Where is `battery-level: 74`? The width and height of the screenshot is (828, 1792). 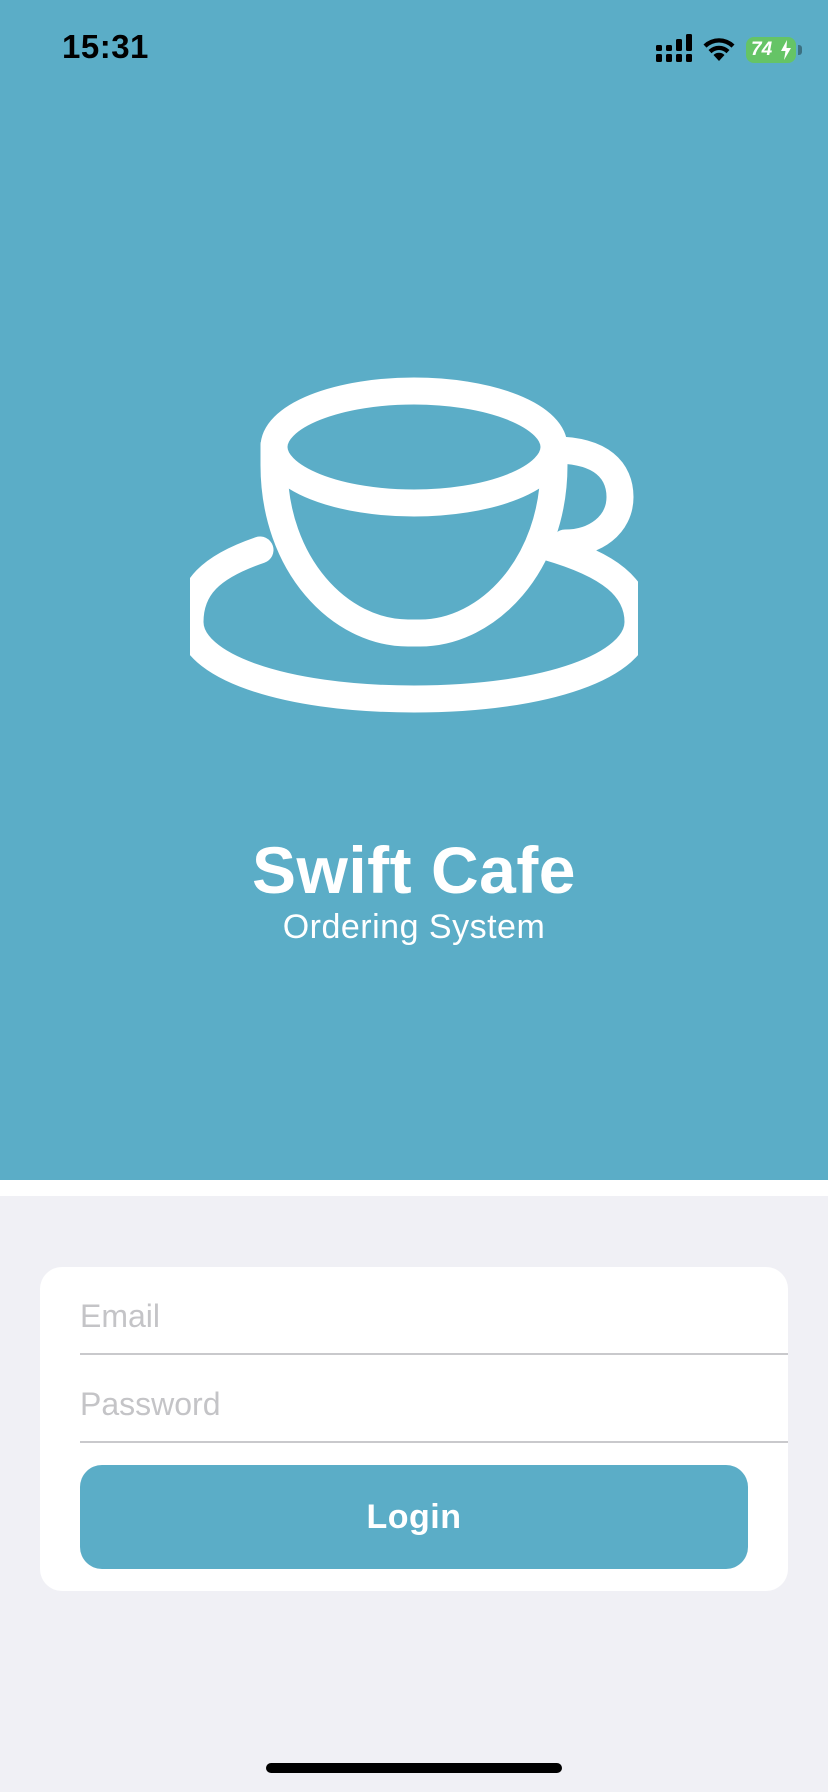 battery-level: 74 is located at coordinates (762, 49).